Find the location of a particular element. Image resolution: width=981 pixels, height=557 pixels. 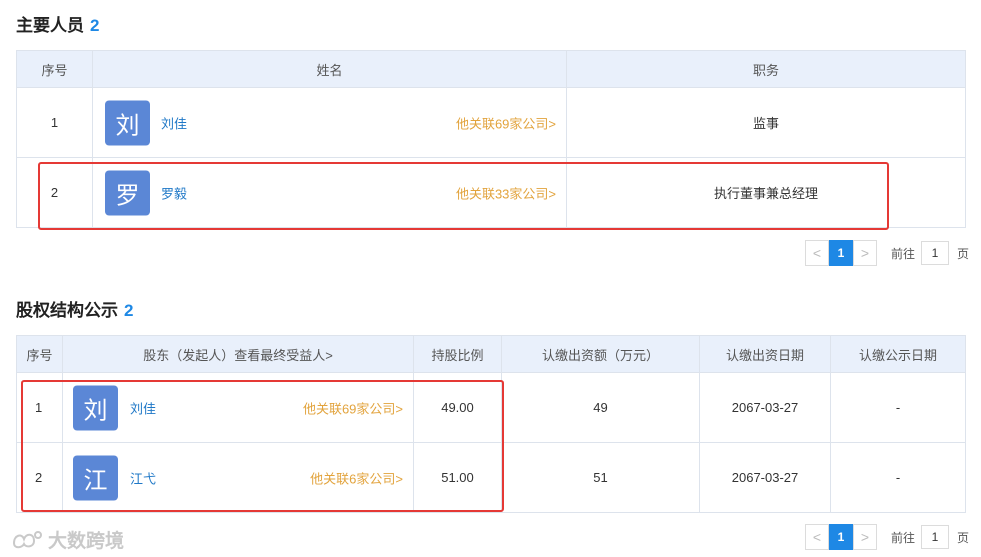

shareholders-count: 2 is located at coordinates (129, 310).